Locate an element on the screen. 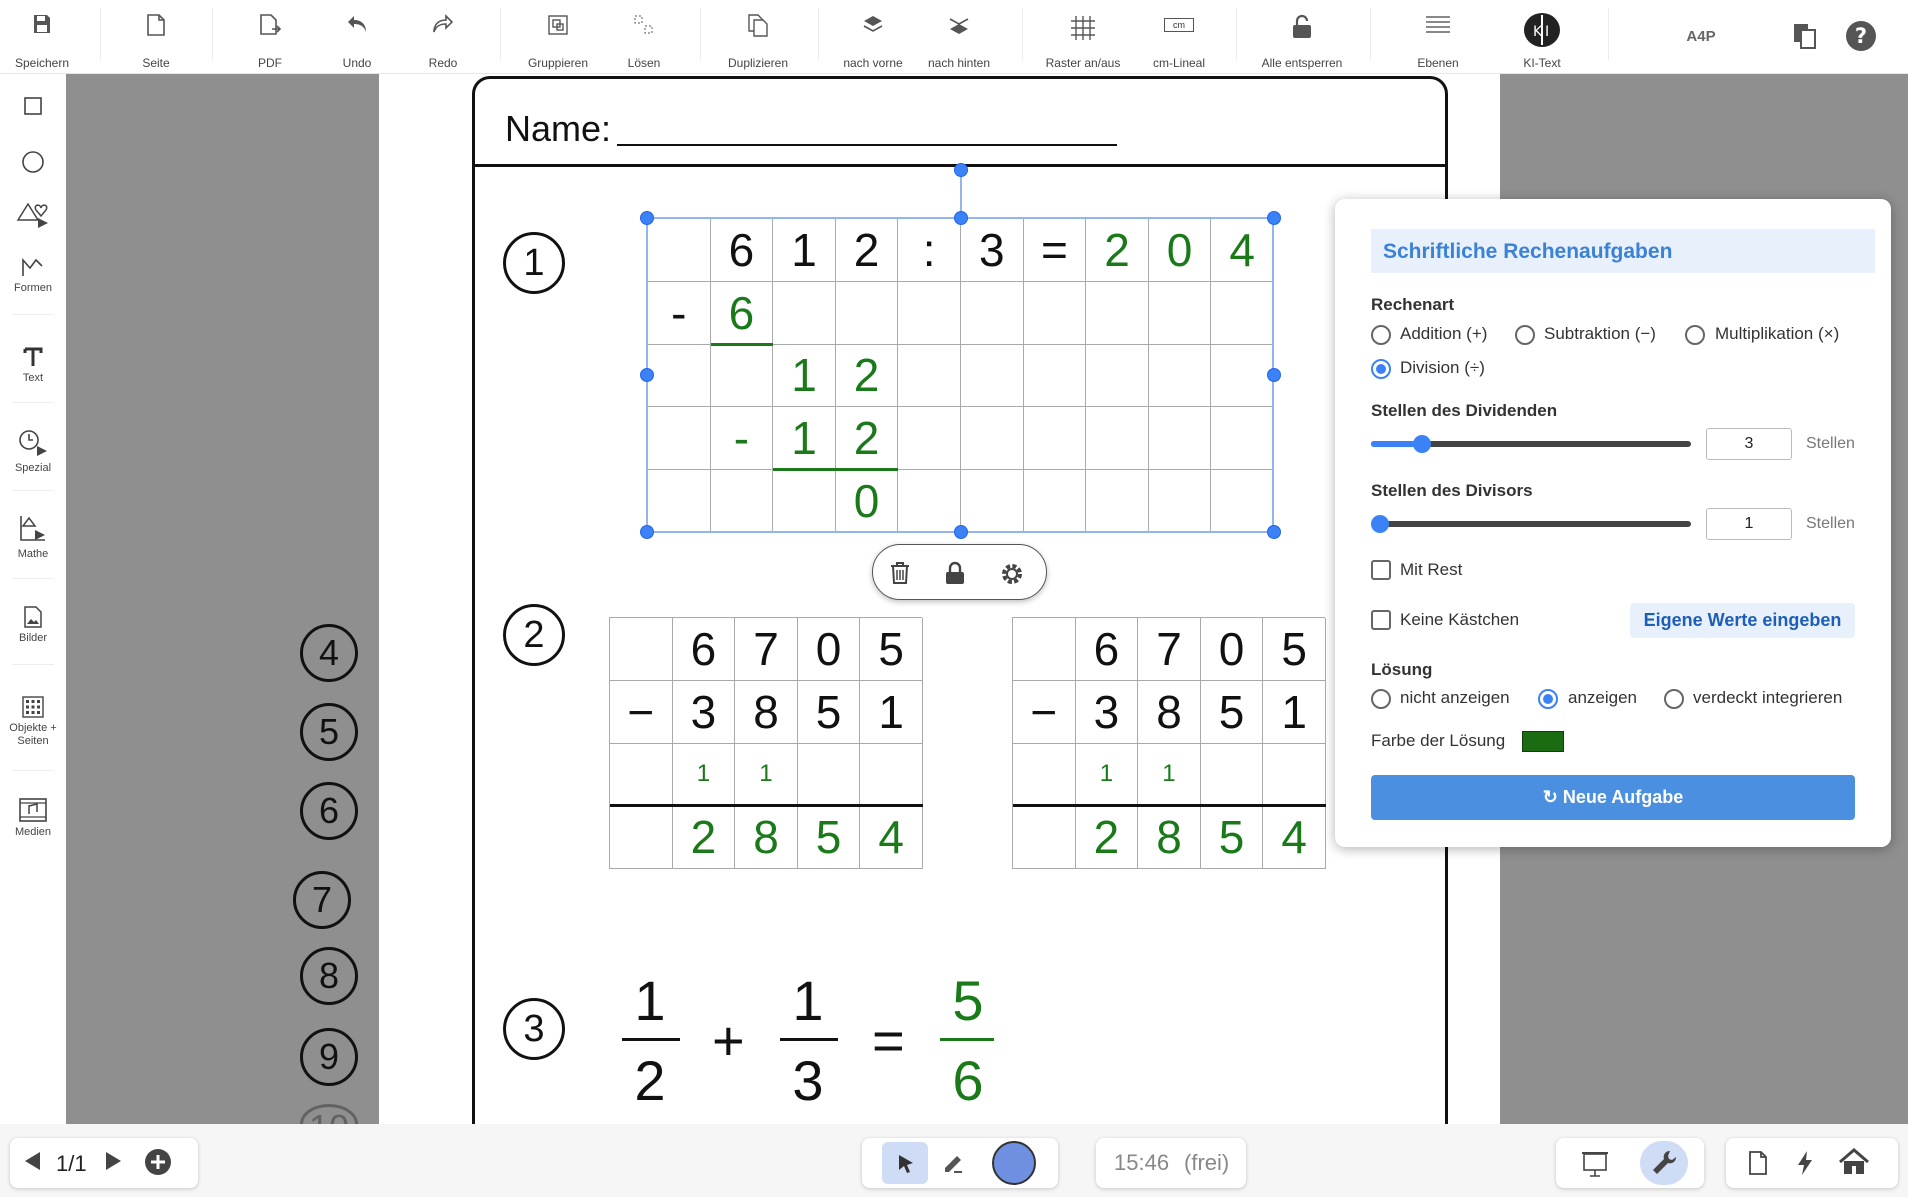 The width and height of the screenshot is (1908, 1197). duplicate-button: Duplizieren is located at coordinates (758, 37).